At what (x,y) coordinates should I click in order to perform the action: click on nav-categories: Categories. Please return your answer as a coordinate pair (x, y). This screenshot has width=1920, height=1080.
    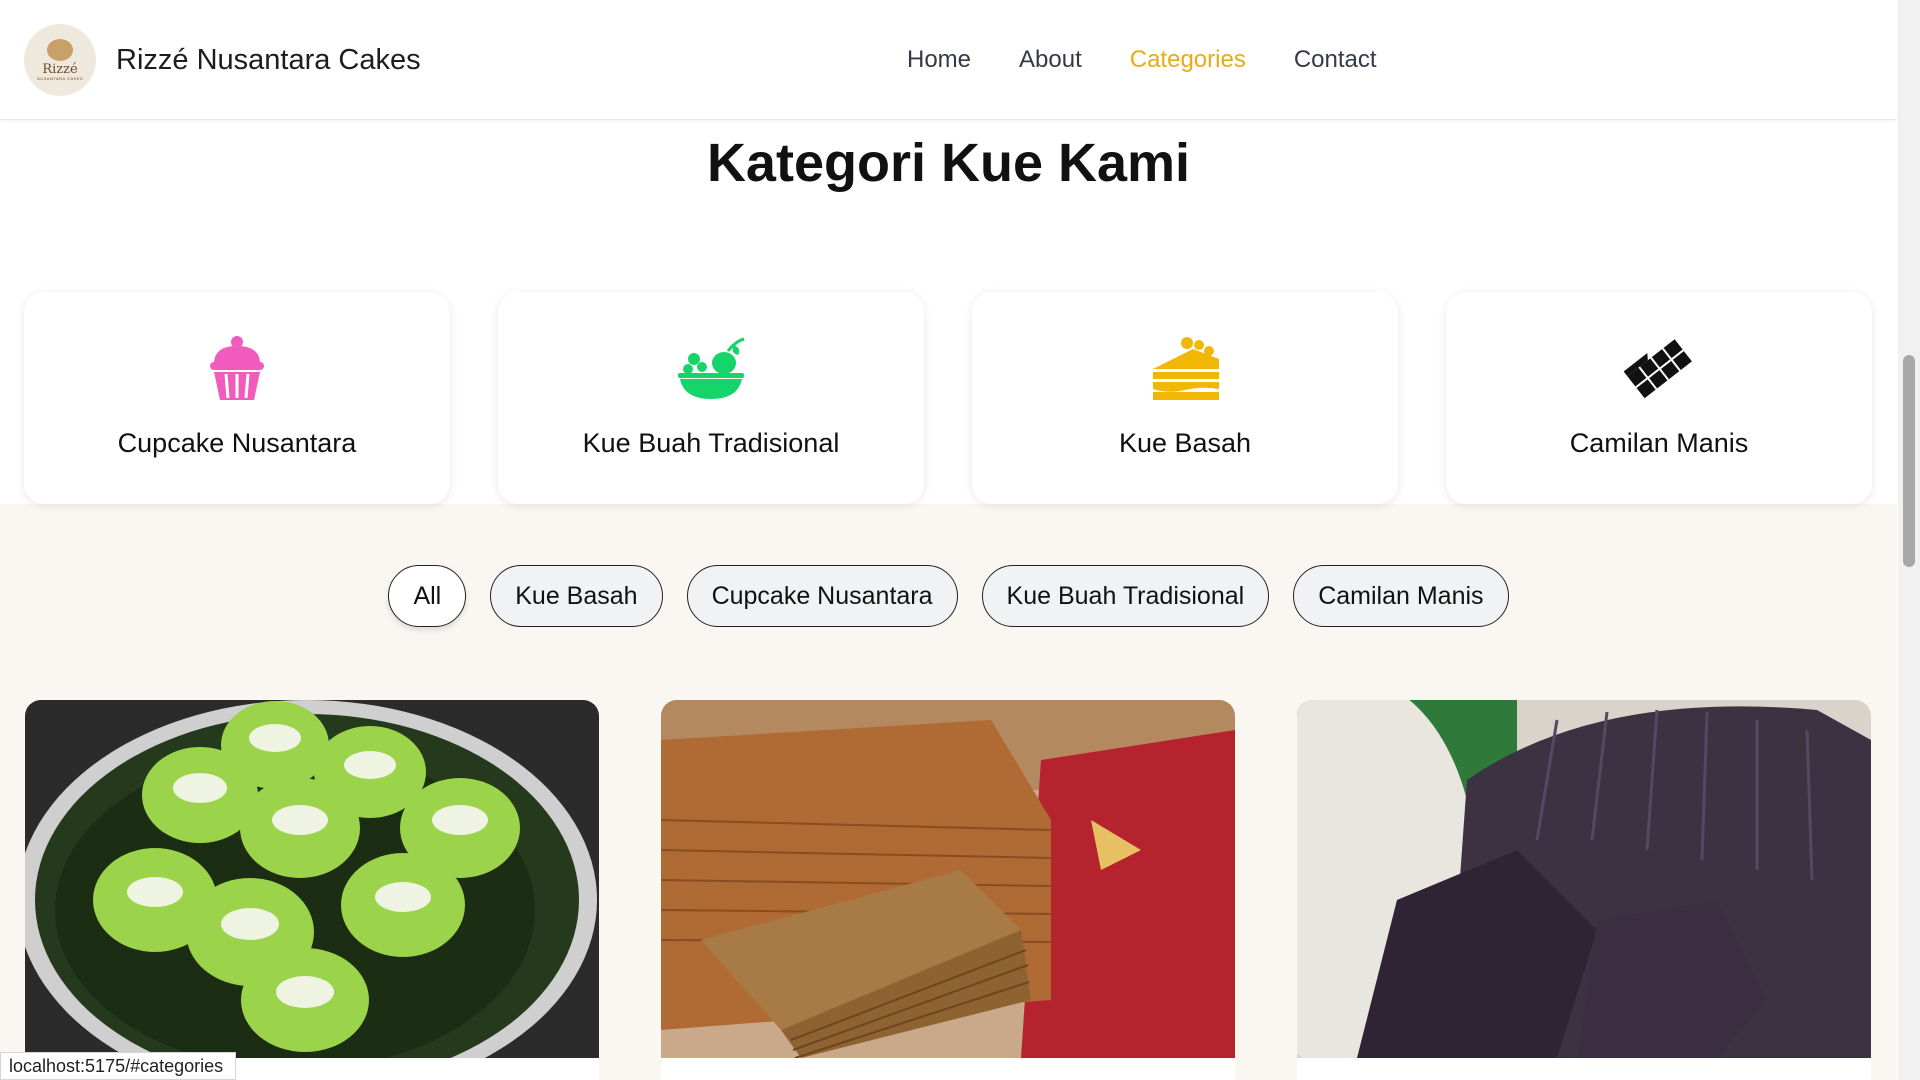
    Looking at the image, I should click on (1188, 60).